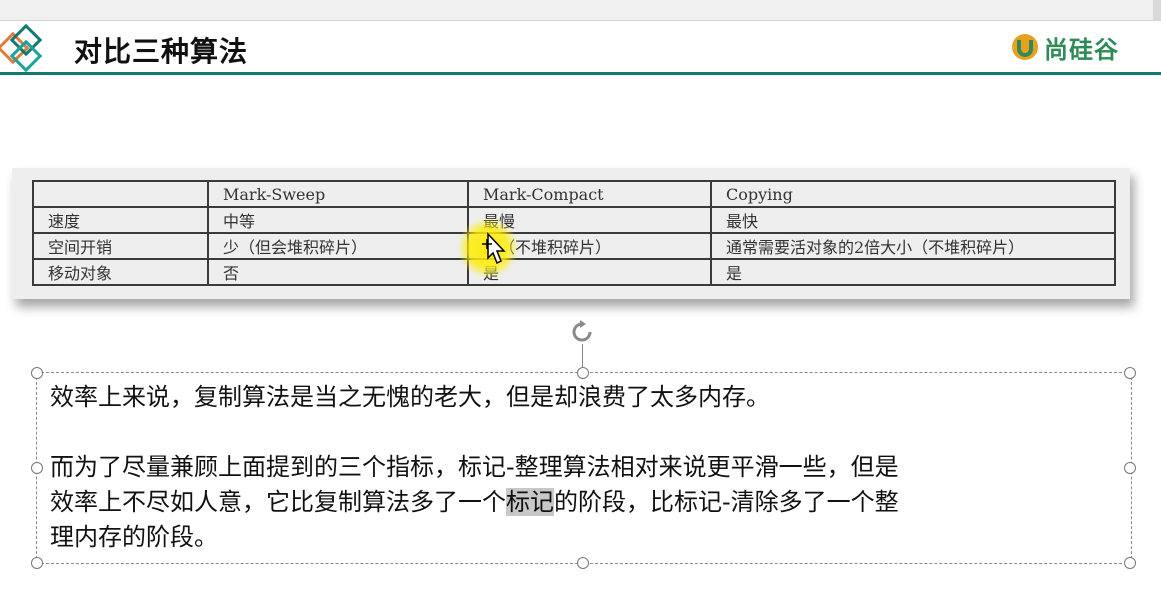 Image resolution: width=1161 pixels, height=598 pixels. What do you see at coordinates (574, 272) in the screenshot?
I see `table-row: 移动对象 否 是 是` at bounding box center [574, 272].